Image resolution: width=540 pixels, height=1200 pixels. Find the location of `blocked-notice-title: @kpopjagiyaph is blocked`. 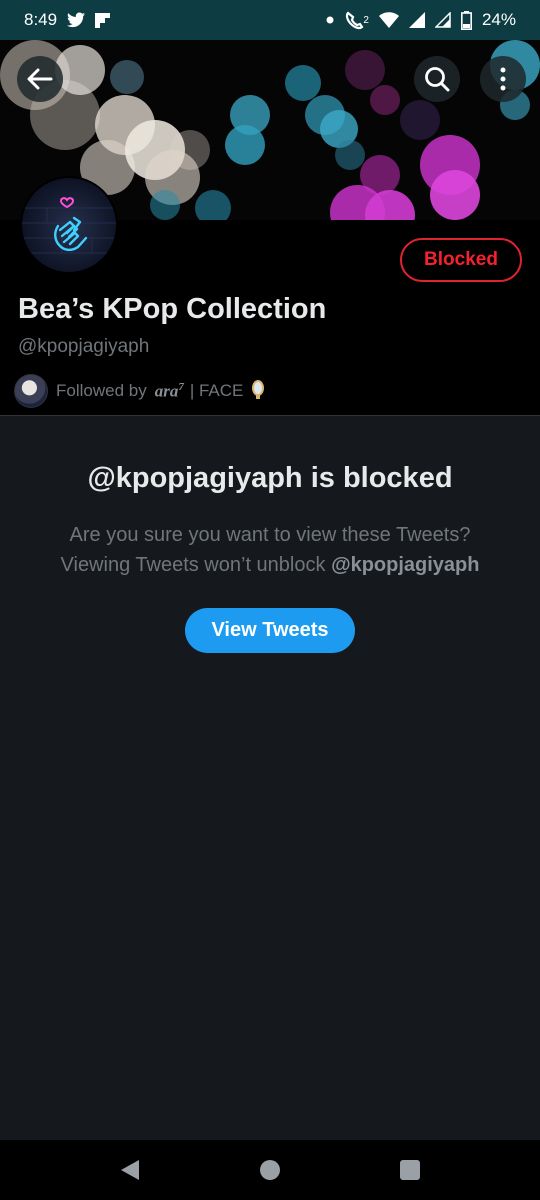

blocked-notice-title: @kpopjagiyaph is blocked is located at coordinates (270, 478).